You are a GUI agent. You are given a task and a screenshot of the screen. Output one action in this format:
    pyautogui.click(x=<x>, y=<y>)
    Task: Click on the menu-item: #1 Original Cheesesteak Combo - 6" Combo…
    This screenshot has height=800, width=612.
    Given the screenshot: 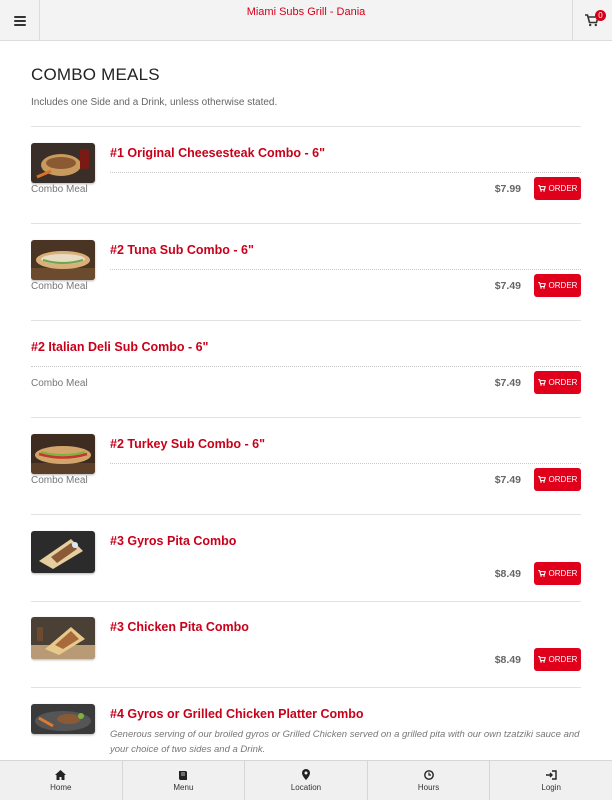 What is the action you would take?
    pyautogui.click(x=306, y=183)
    